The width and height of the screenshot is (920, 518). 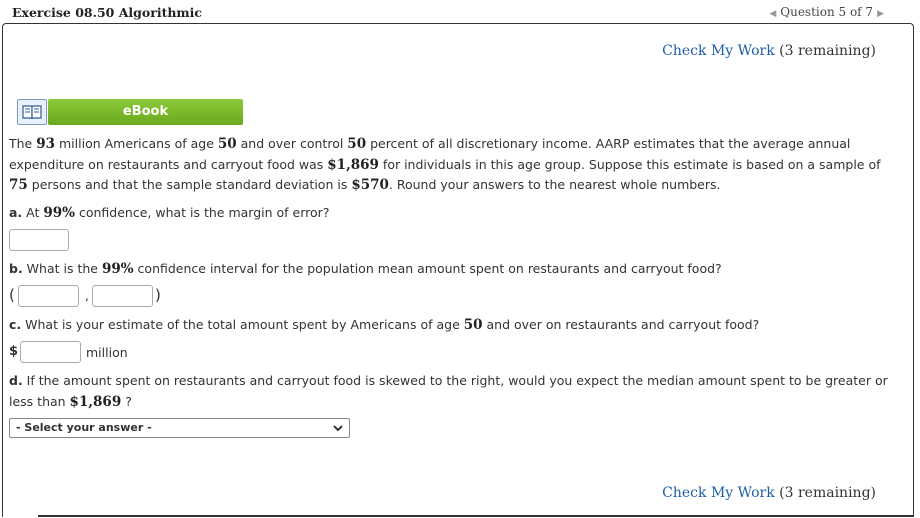 I want to click on total-amount-input, so click(x=50, y=352).